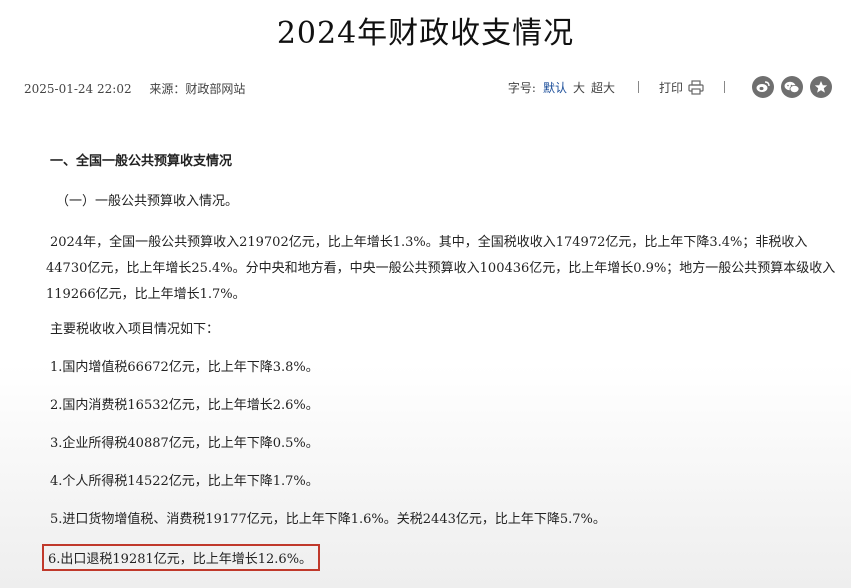 The image size is (851, 588). I want to click on tax-item: 1.国内增值税66672亿元，比上年下降3.8%。, so click(184, 367).